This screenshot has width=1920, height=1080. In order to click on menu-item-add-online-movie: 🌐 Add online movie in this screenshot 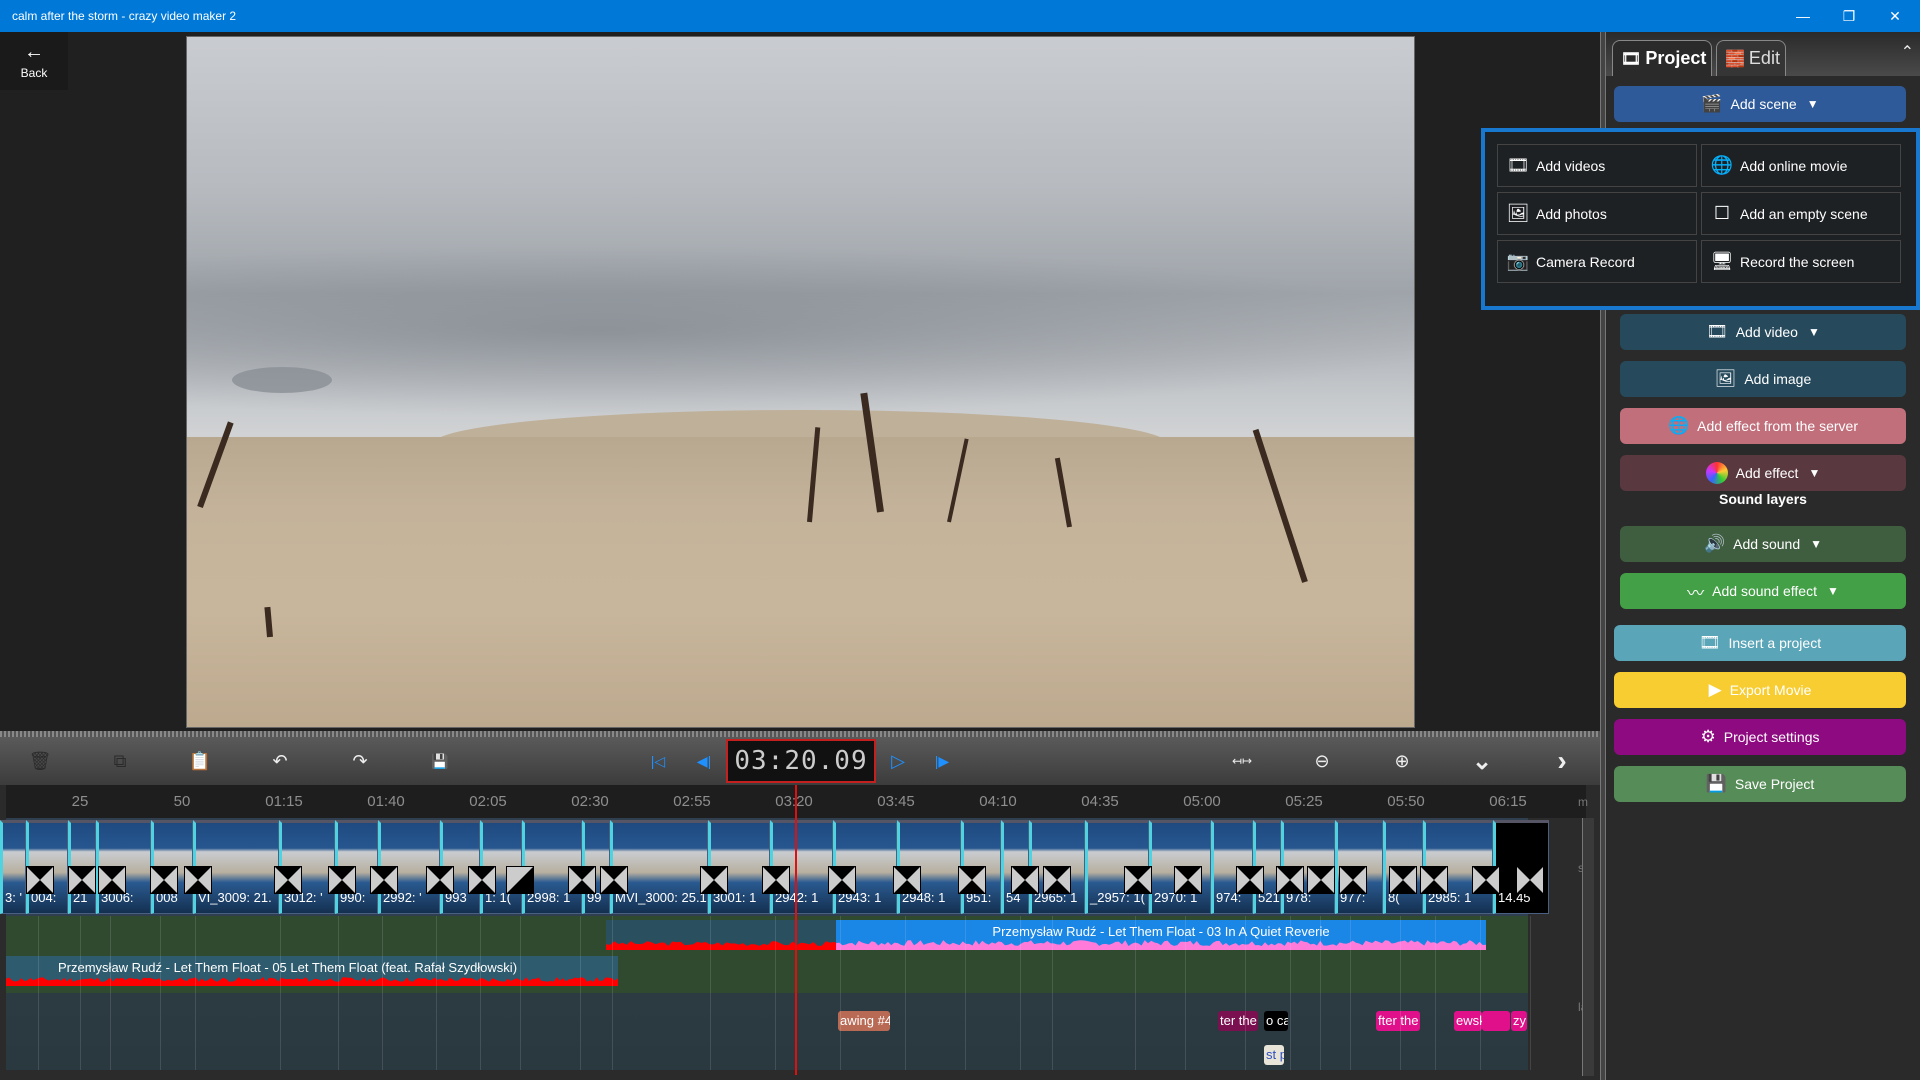, I will do `click(1801, 165)`.